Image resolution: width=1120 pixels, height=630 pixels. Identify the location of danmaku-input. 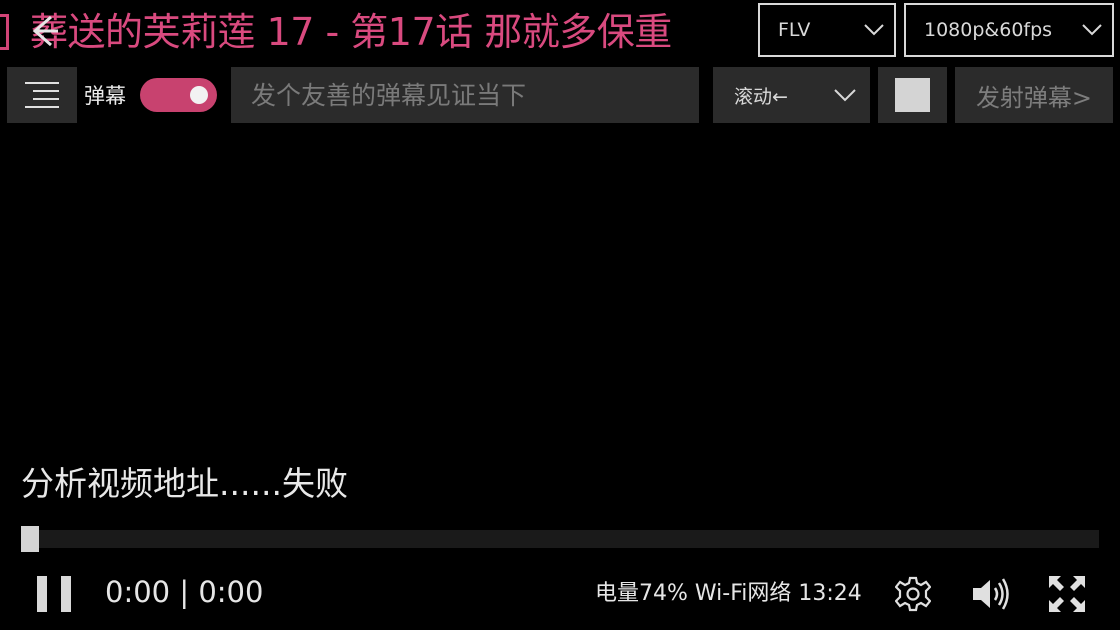
(465, 95).